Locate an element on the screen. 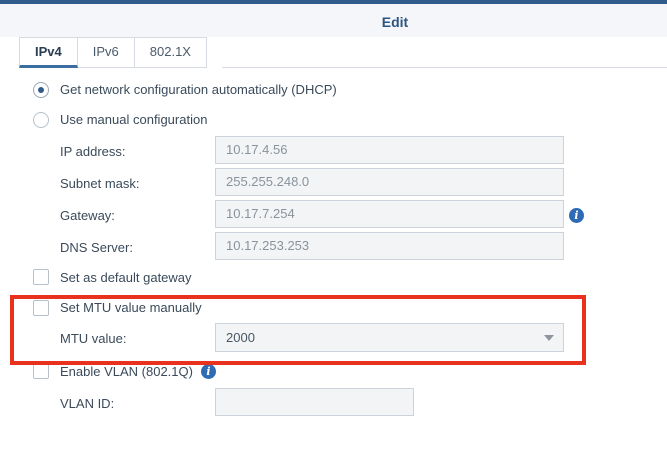 This screenshot has height=449, width=667. mtu-value-text: 2000 is located at coordinates (240, 337).